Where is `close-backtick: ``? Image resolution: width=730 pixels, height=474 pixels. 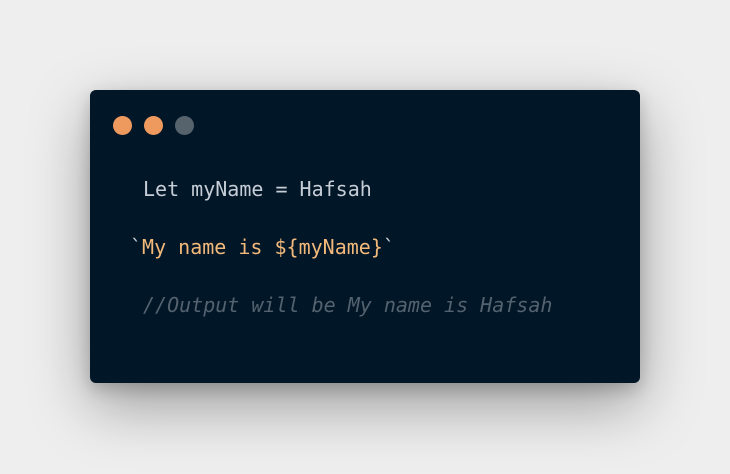 close-backtick: ` is located at coordinates (388, 247).